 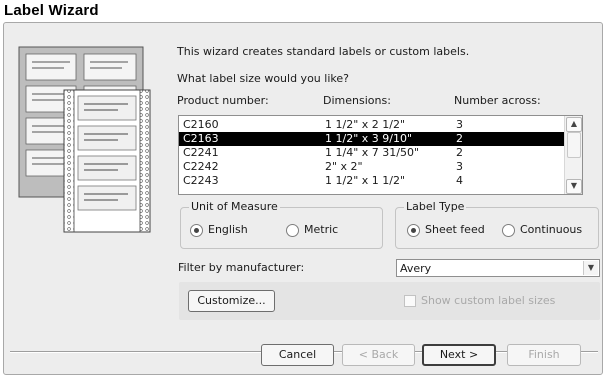 What do you see at coordinates (357, 100) in the screenshot?
I see `column-header-dimensions: Dimensions:` at bounding box center [357, 100].